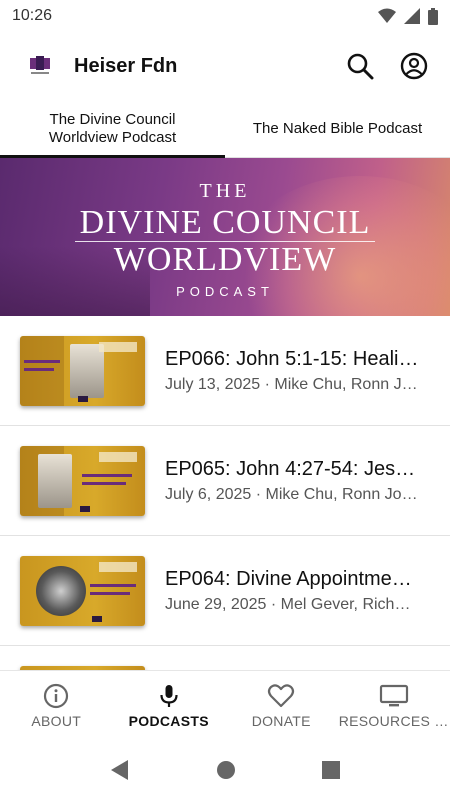 The image size is (450, 800). What do you see at coordinates (225, 259) in the screenshot?
I see `banner-line2: WORLDVIEW` at bounding box center [225, 259].